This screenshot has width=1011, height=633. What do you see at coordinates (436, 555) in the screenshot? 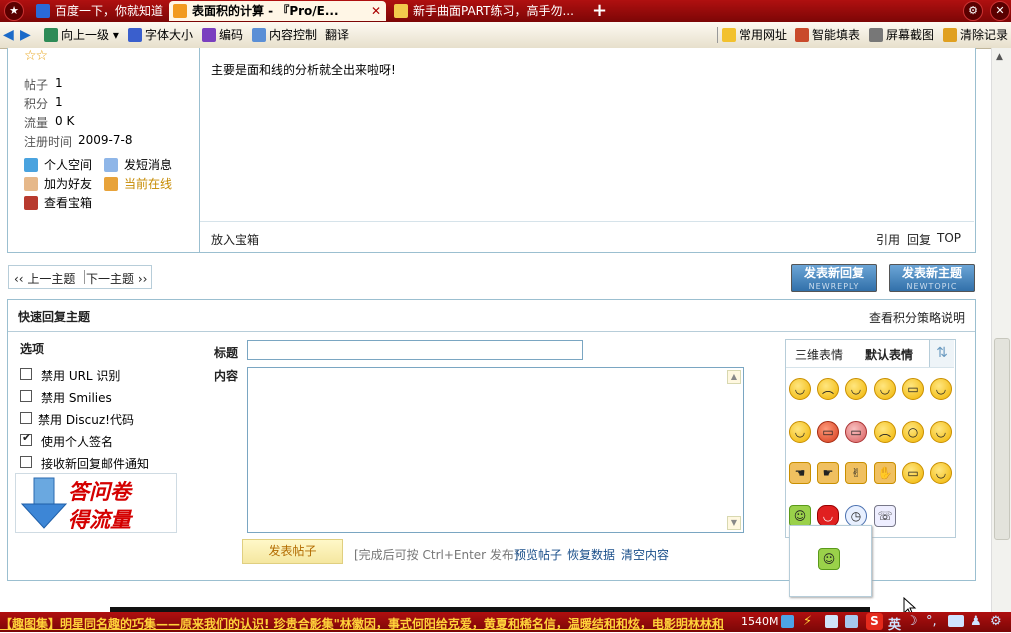
I see `submit-hint: [完成后可按 Ctrl+Enter 发布]` at bounding box center [436, 555].